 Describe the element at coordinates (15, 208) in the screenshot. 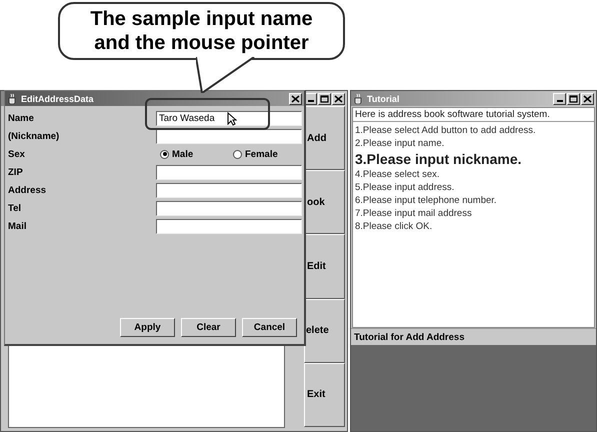

I see `field-label: Tel` at that location.